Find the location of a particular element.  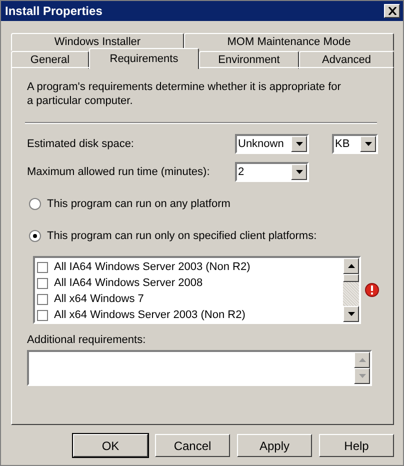

platform-label: All x64 Windows 7 is located at coordinates (99, 299).